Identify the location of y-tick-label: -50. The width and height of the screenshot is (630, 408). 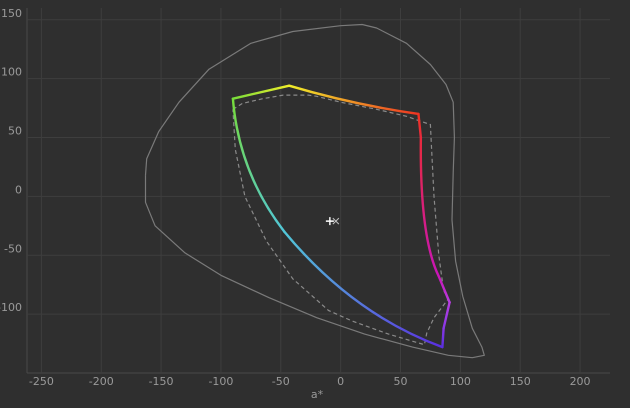
(13, 248).